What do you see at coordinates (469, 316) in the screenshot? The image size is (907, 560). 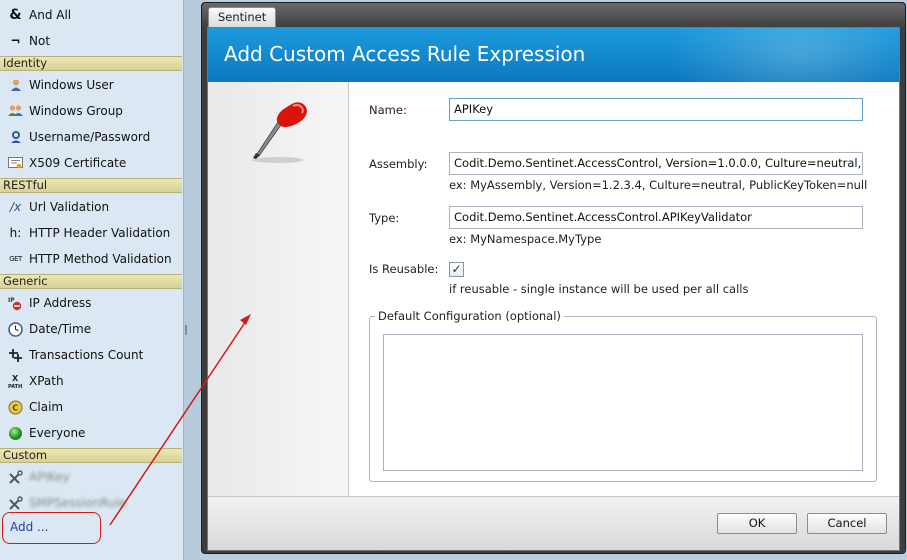 I see `default-configuration-label: Default Configuration (optional)` at bounding box center [469, 316].